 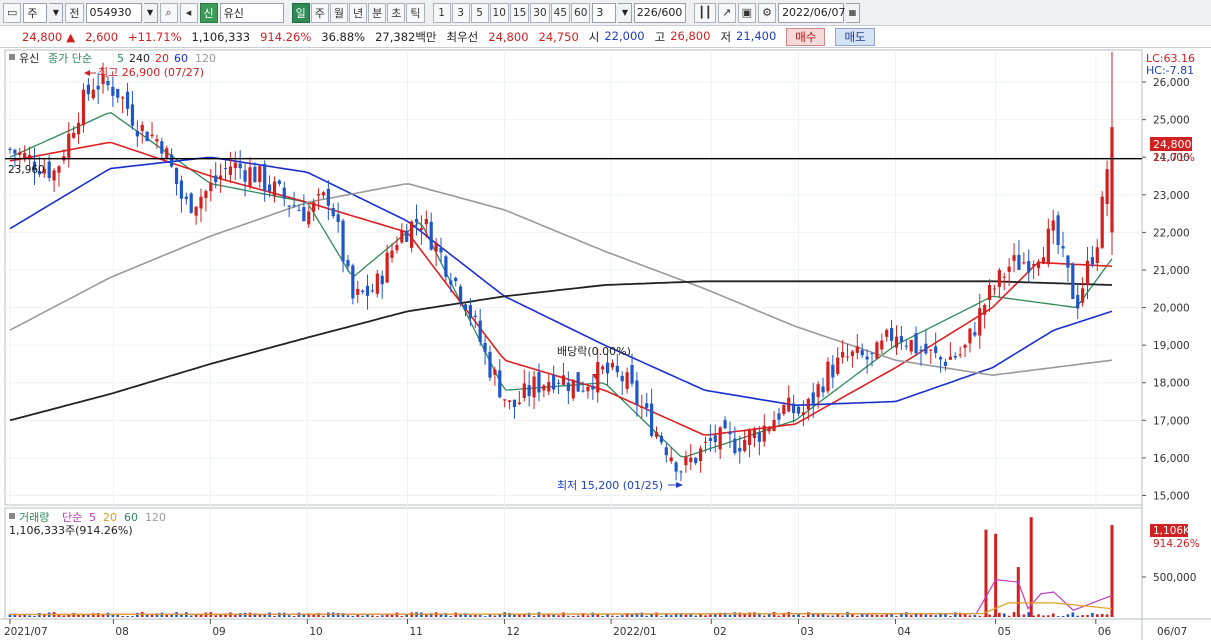 I want to click on min-note: 최저 15,200 (01/25), so click(x=610, y=485).